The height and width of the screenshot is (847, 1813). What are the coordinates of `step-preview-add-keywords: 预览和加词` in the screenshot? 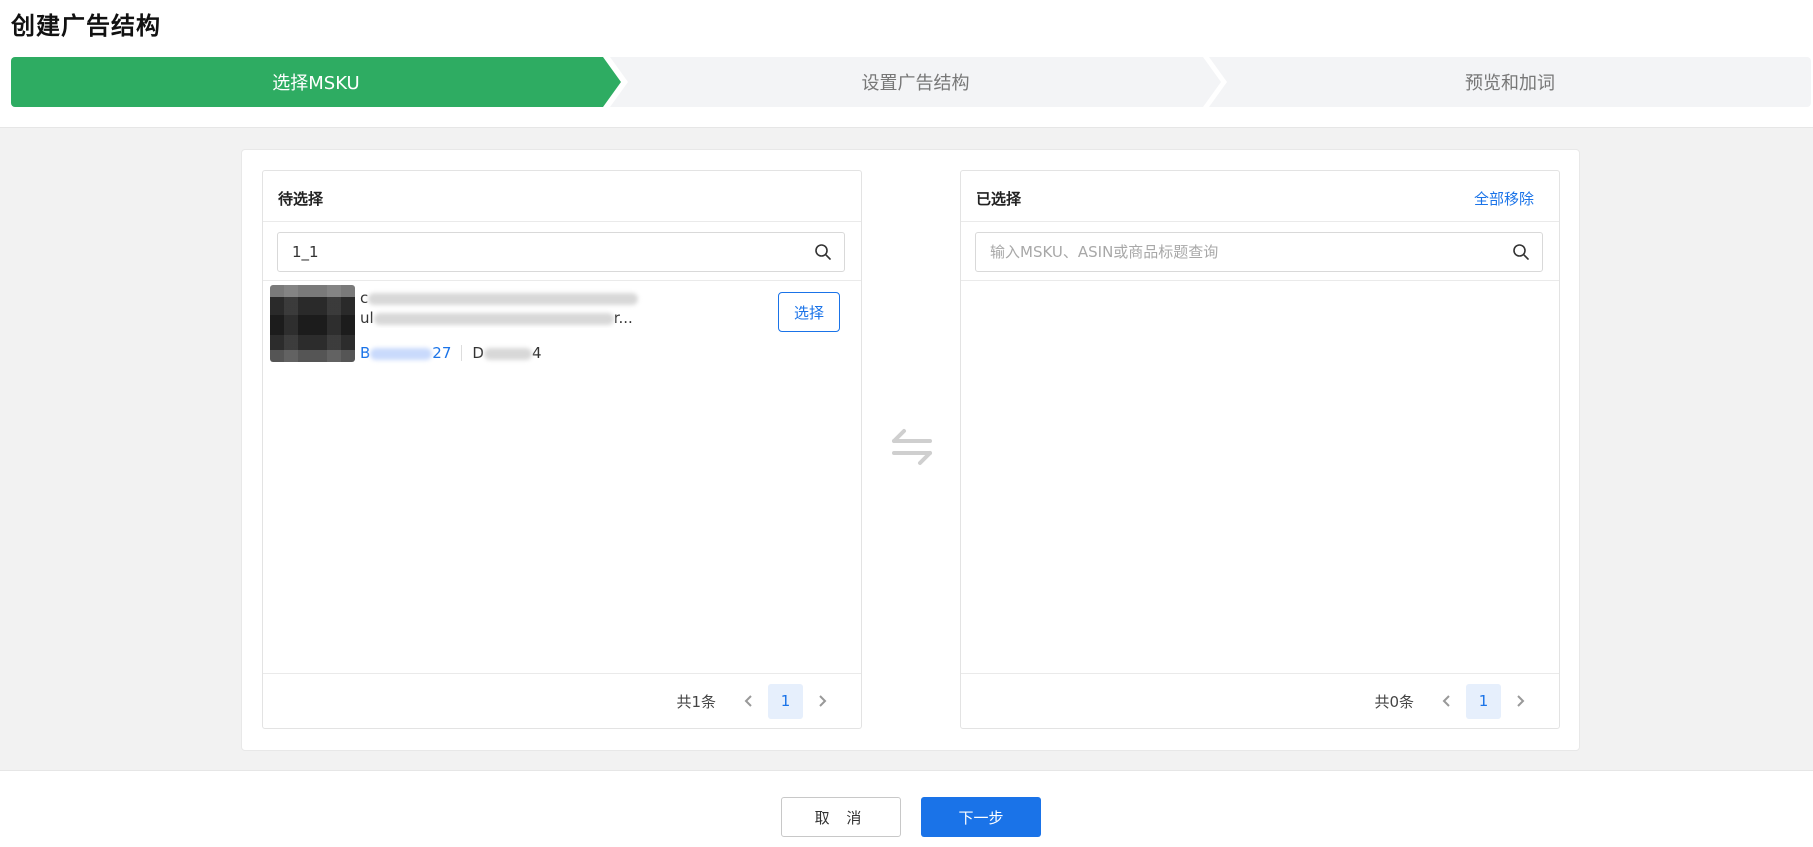 It's located at (1510, 82).